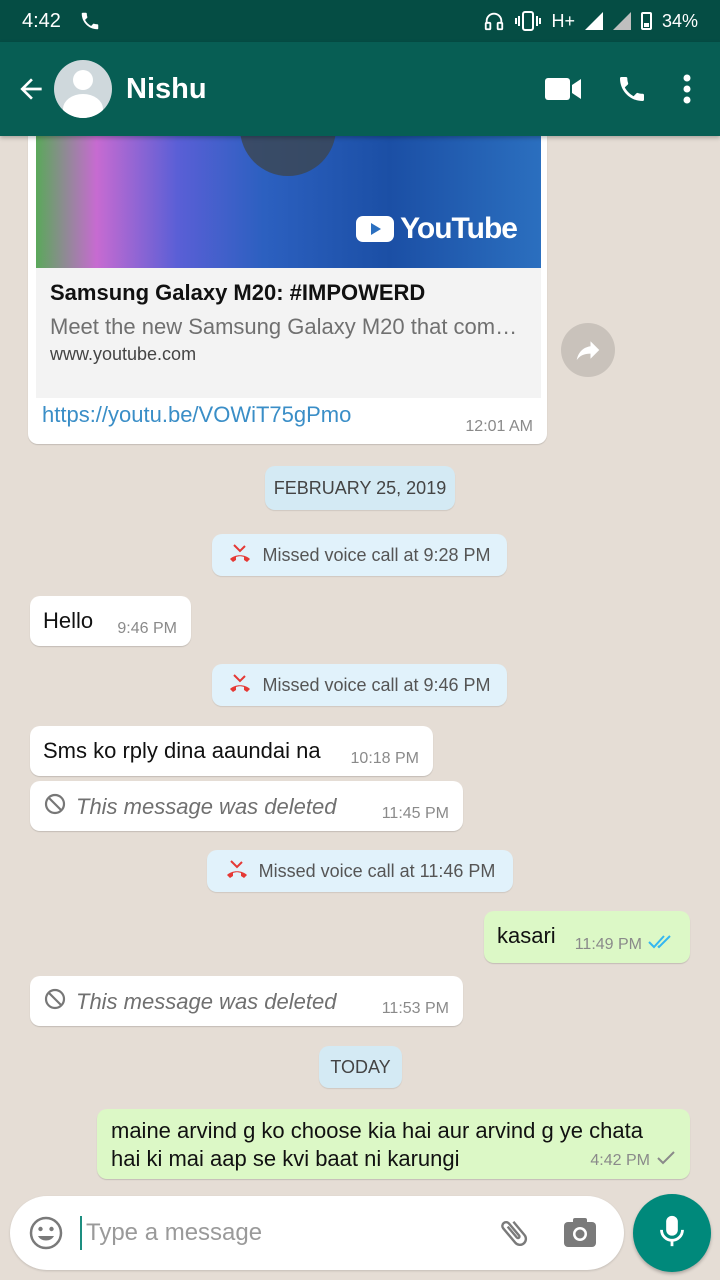 The image size is (720, 1280). I want to click on phone-icon, so click(90, 21).